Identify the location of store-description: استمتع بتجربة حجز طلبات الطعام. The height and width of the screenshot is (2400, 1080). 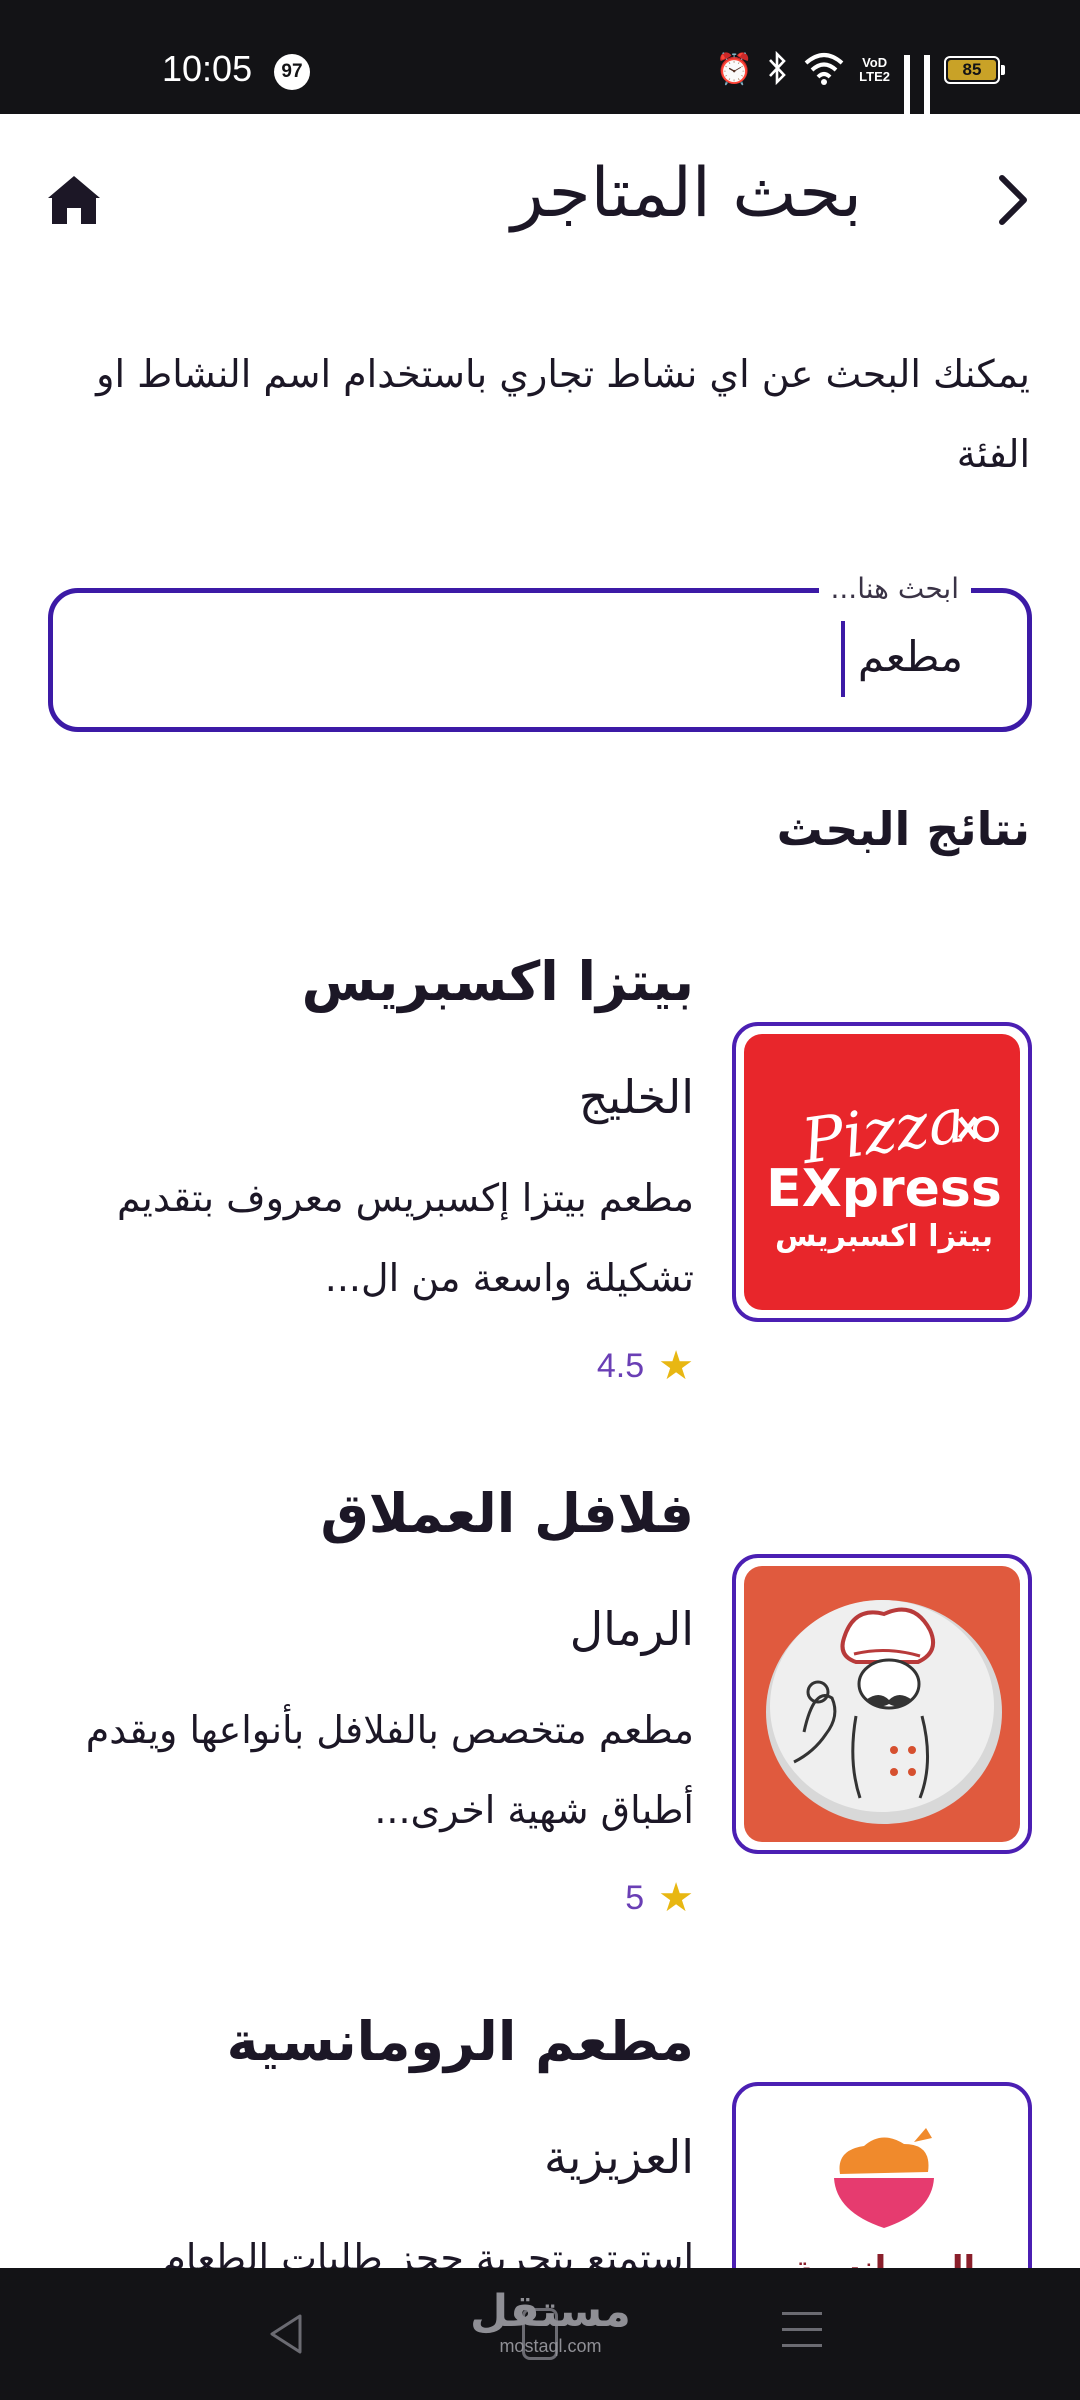
(428, 2252).